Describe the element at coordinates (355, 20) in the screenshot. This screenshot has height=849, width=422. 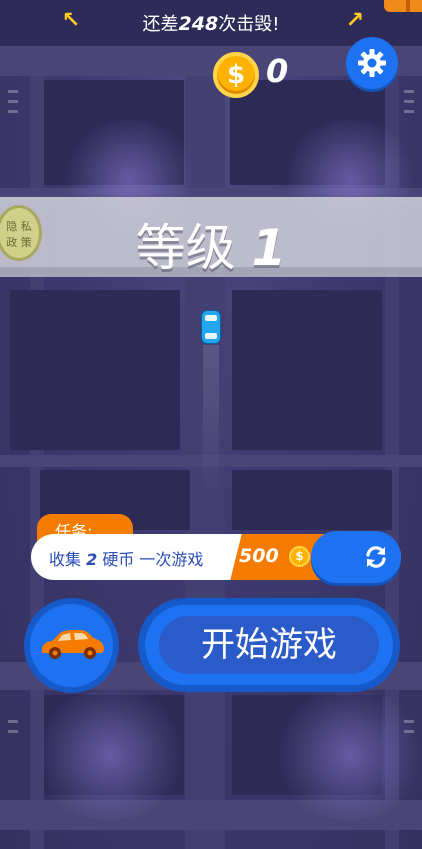
I see `arrow-up-right-icon: ↗` at that location.